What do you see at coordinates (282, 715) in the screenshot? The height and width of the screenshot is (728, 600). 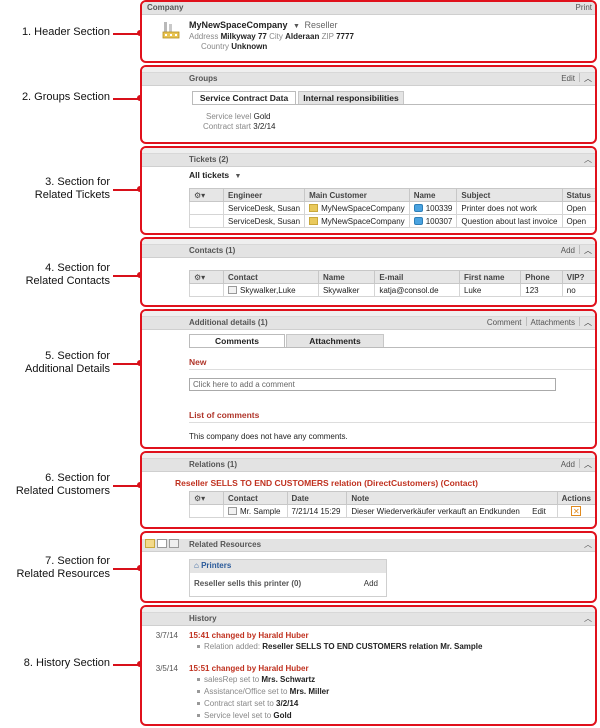 I see `history-item-value: Gold` at bounding box center [282, 715].